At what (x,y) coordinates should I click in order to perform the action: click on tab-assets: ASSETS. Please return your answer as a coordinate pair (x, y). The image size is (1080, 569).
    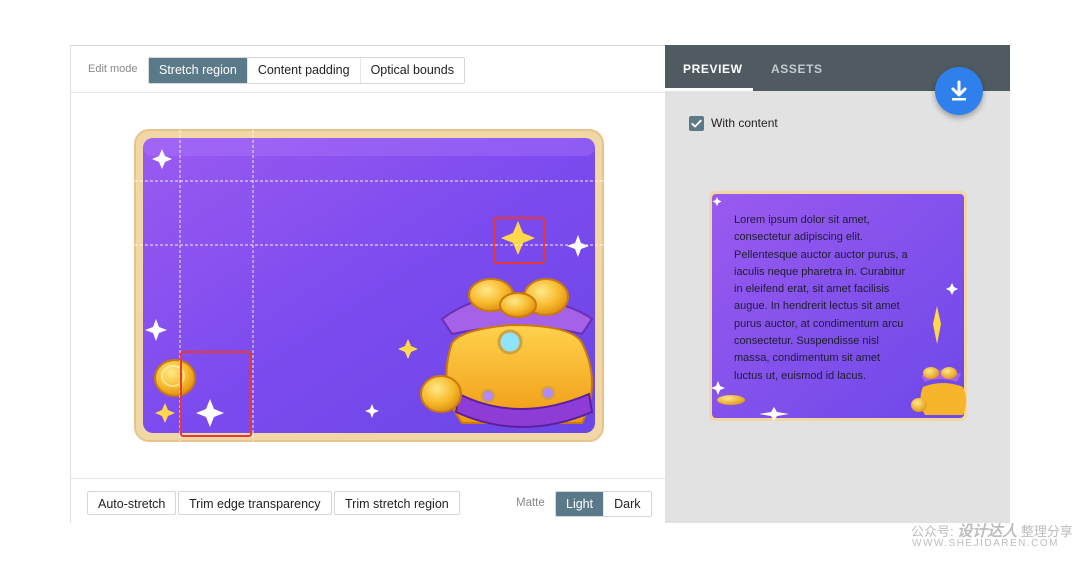
    Looking at the image, I should click on (797, 69).